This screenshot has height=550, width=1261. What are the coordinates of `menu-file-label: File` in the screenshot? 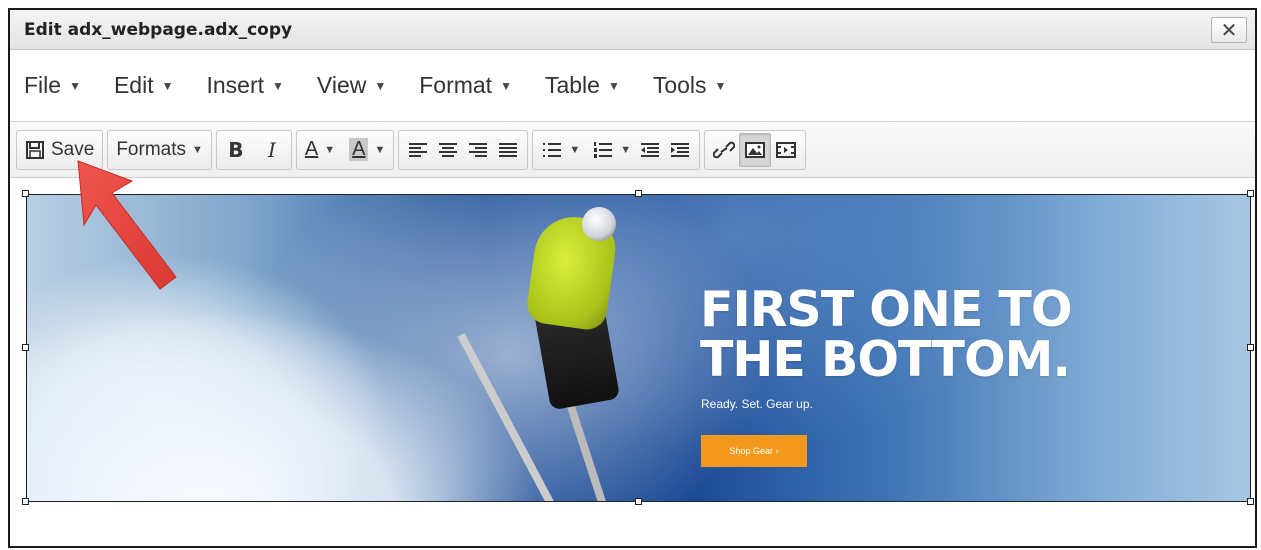 It's located at (43, 85).